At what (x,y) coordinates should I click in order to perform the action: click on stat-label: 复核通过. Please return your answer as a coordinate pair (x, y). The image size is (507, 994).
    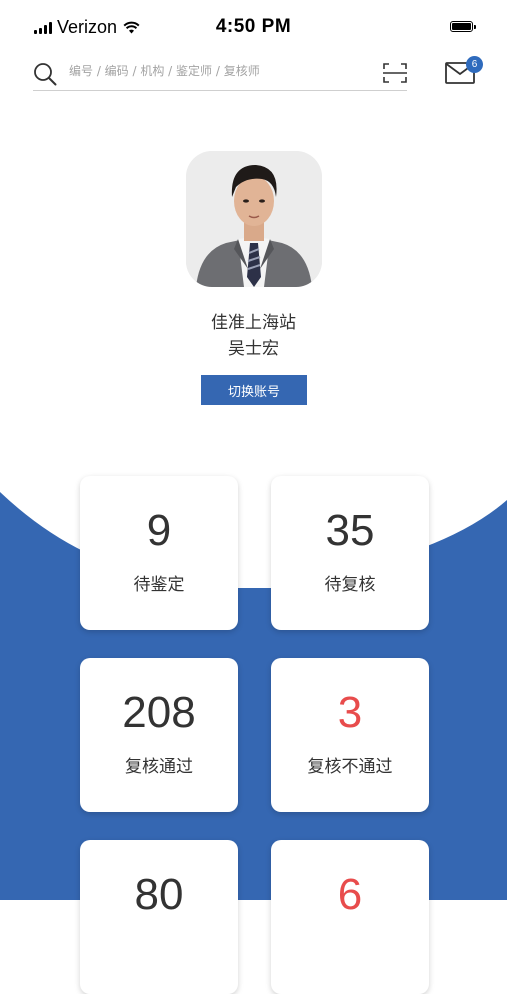
    Looking at the image, I should click on (159, 767).